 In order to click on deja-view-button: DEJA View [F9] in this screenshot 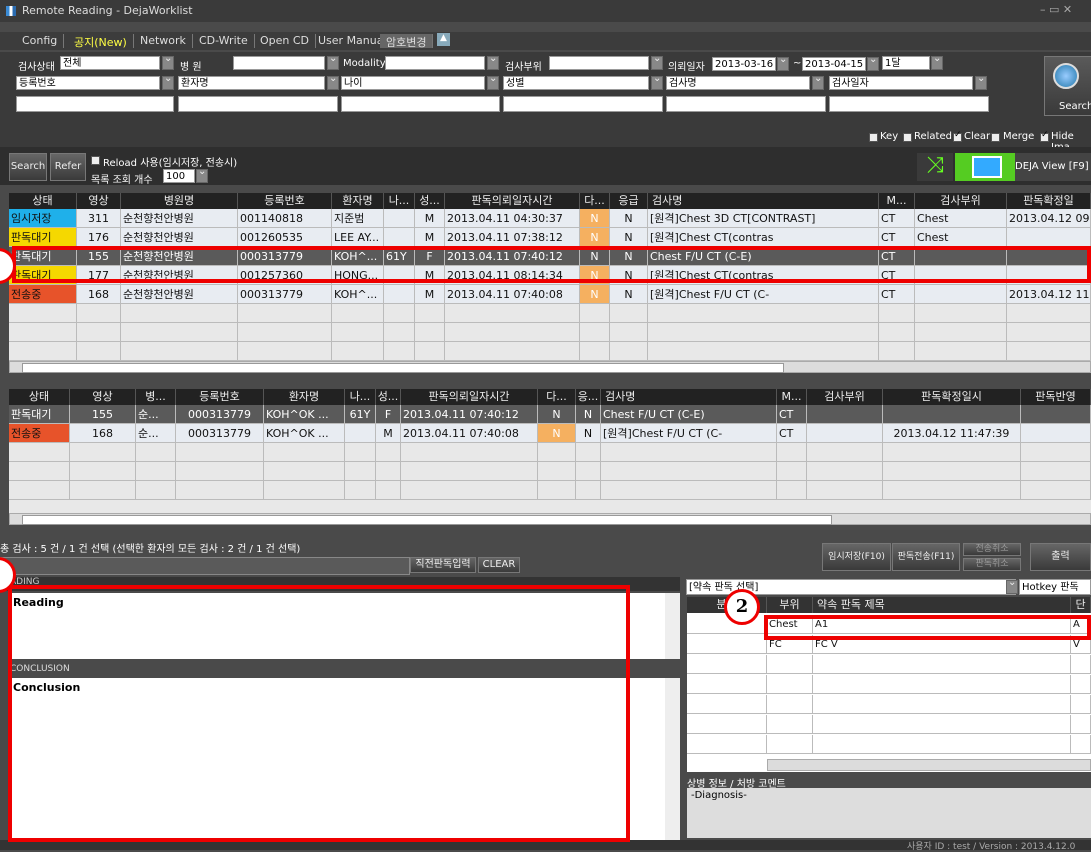, I will do `click(1023, 167)`.